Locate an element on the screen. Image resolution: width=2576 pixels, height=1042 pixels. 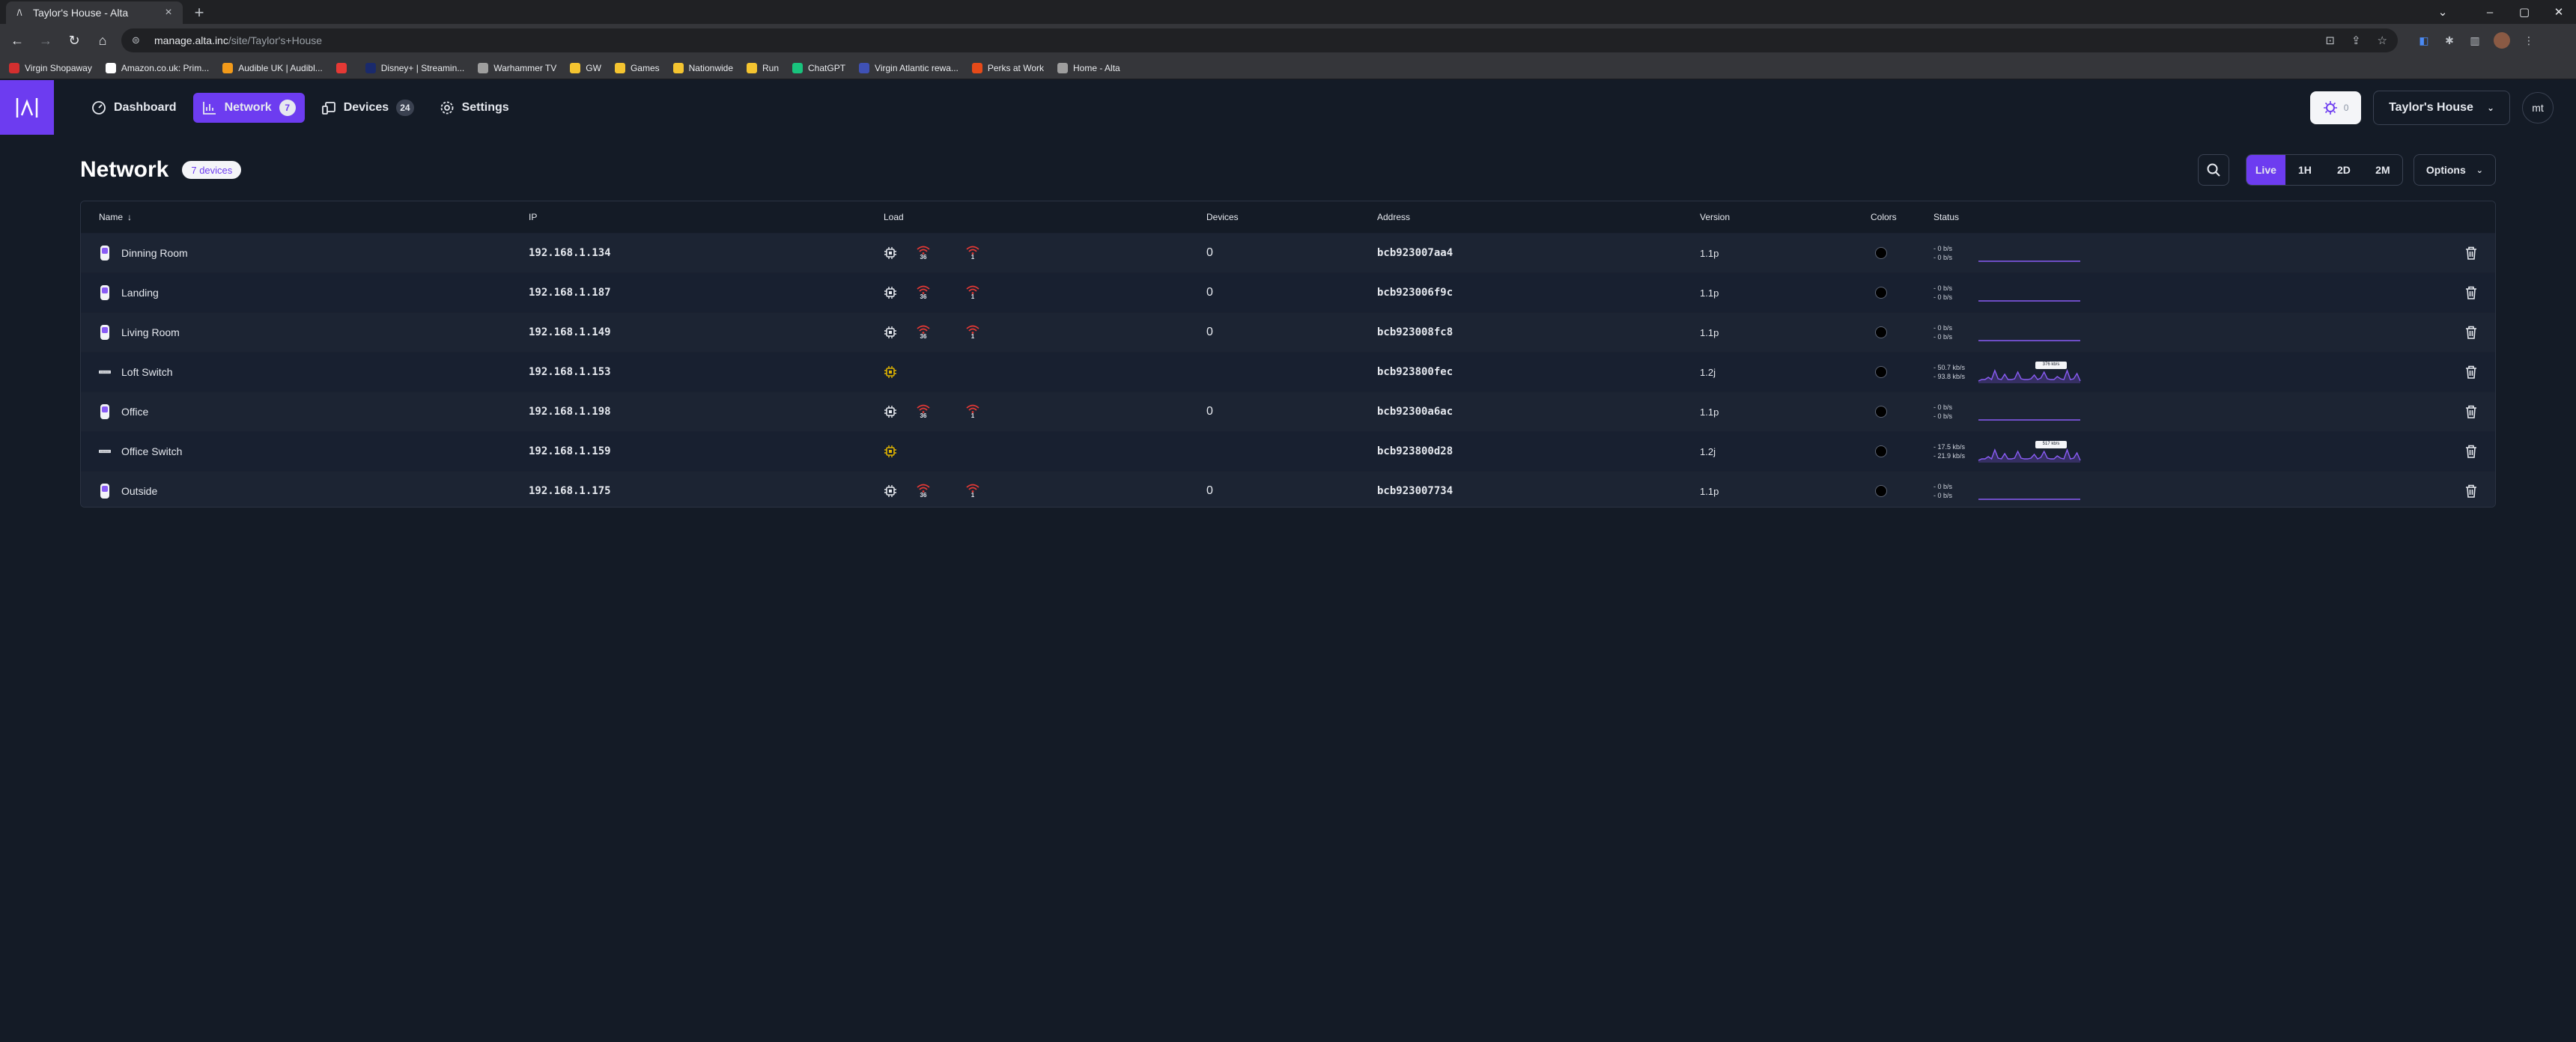
user-avatar: mt is located at coordinates (2538, 108).